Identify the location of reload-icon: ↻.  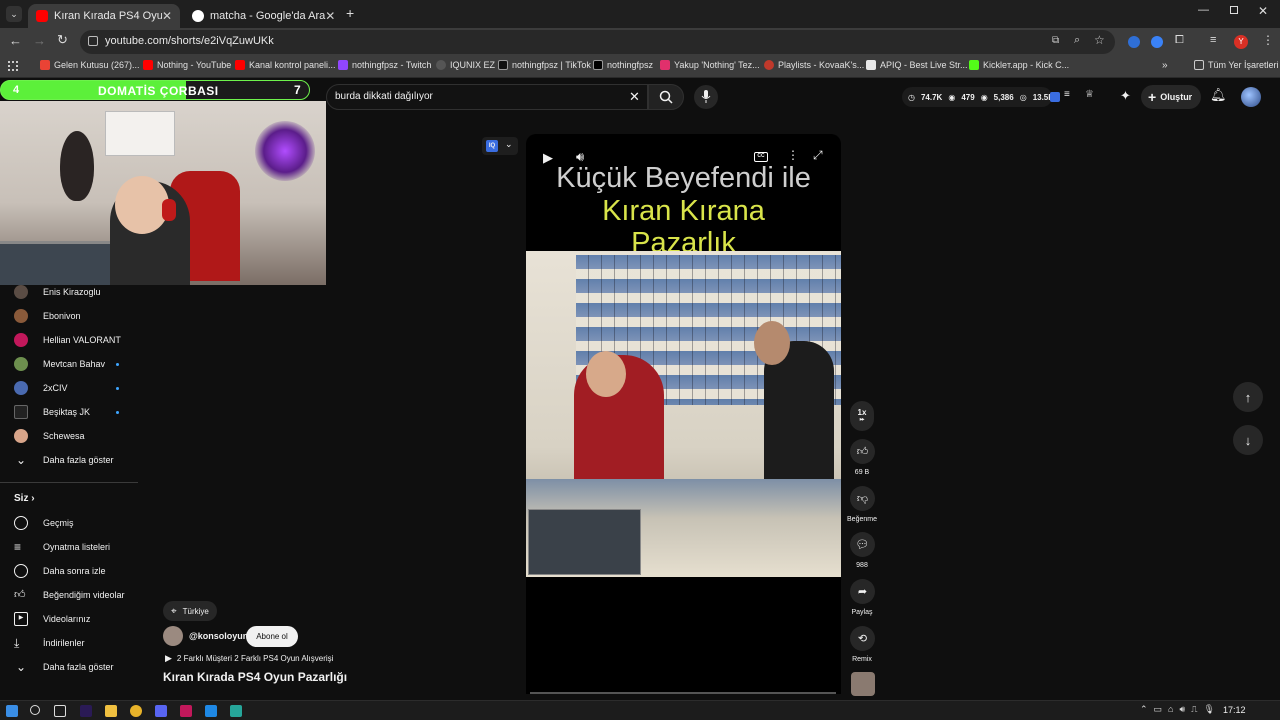
(62, 40).